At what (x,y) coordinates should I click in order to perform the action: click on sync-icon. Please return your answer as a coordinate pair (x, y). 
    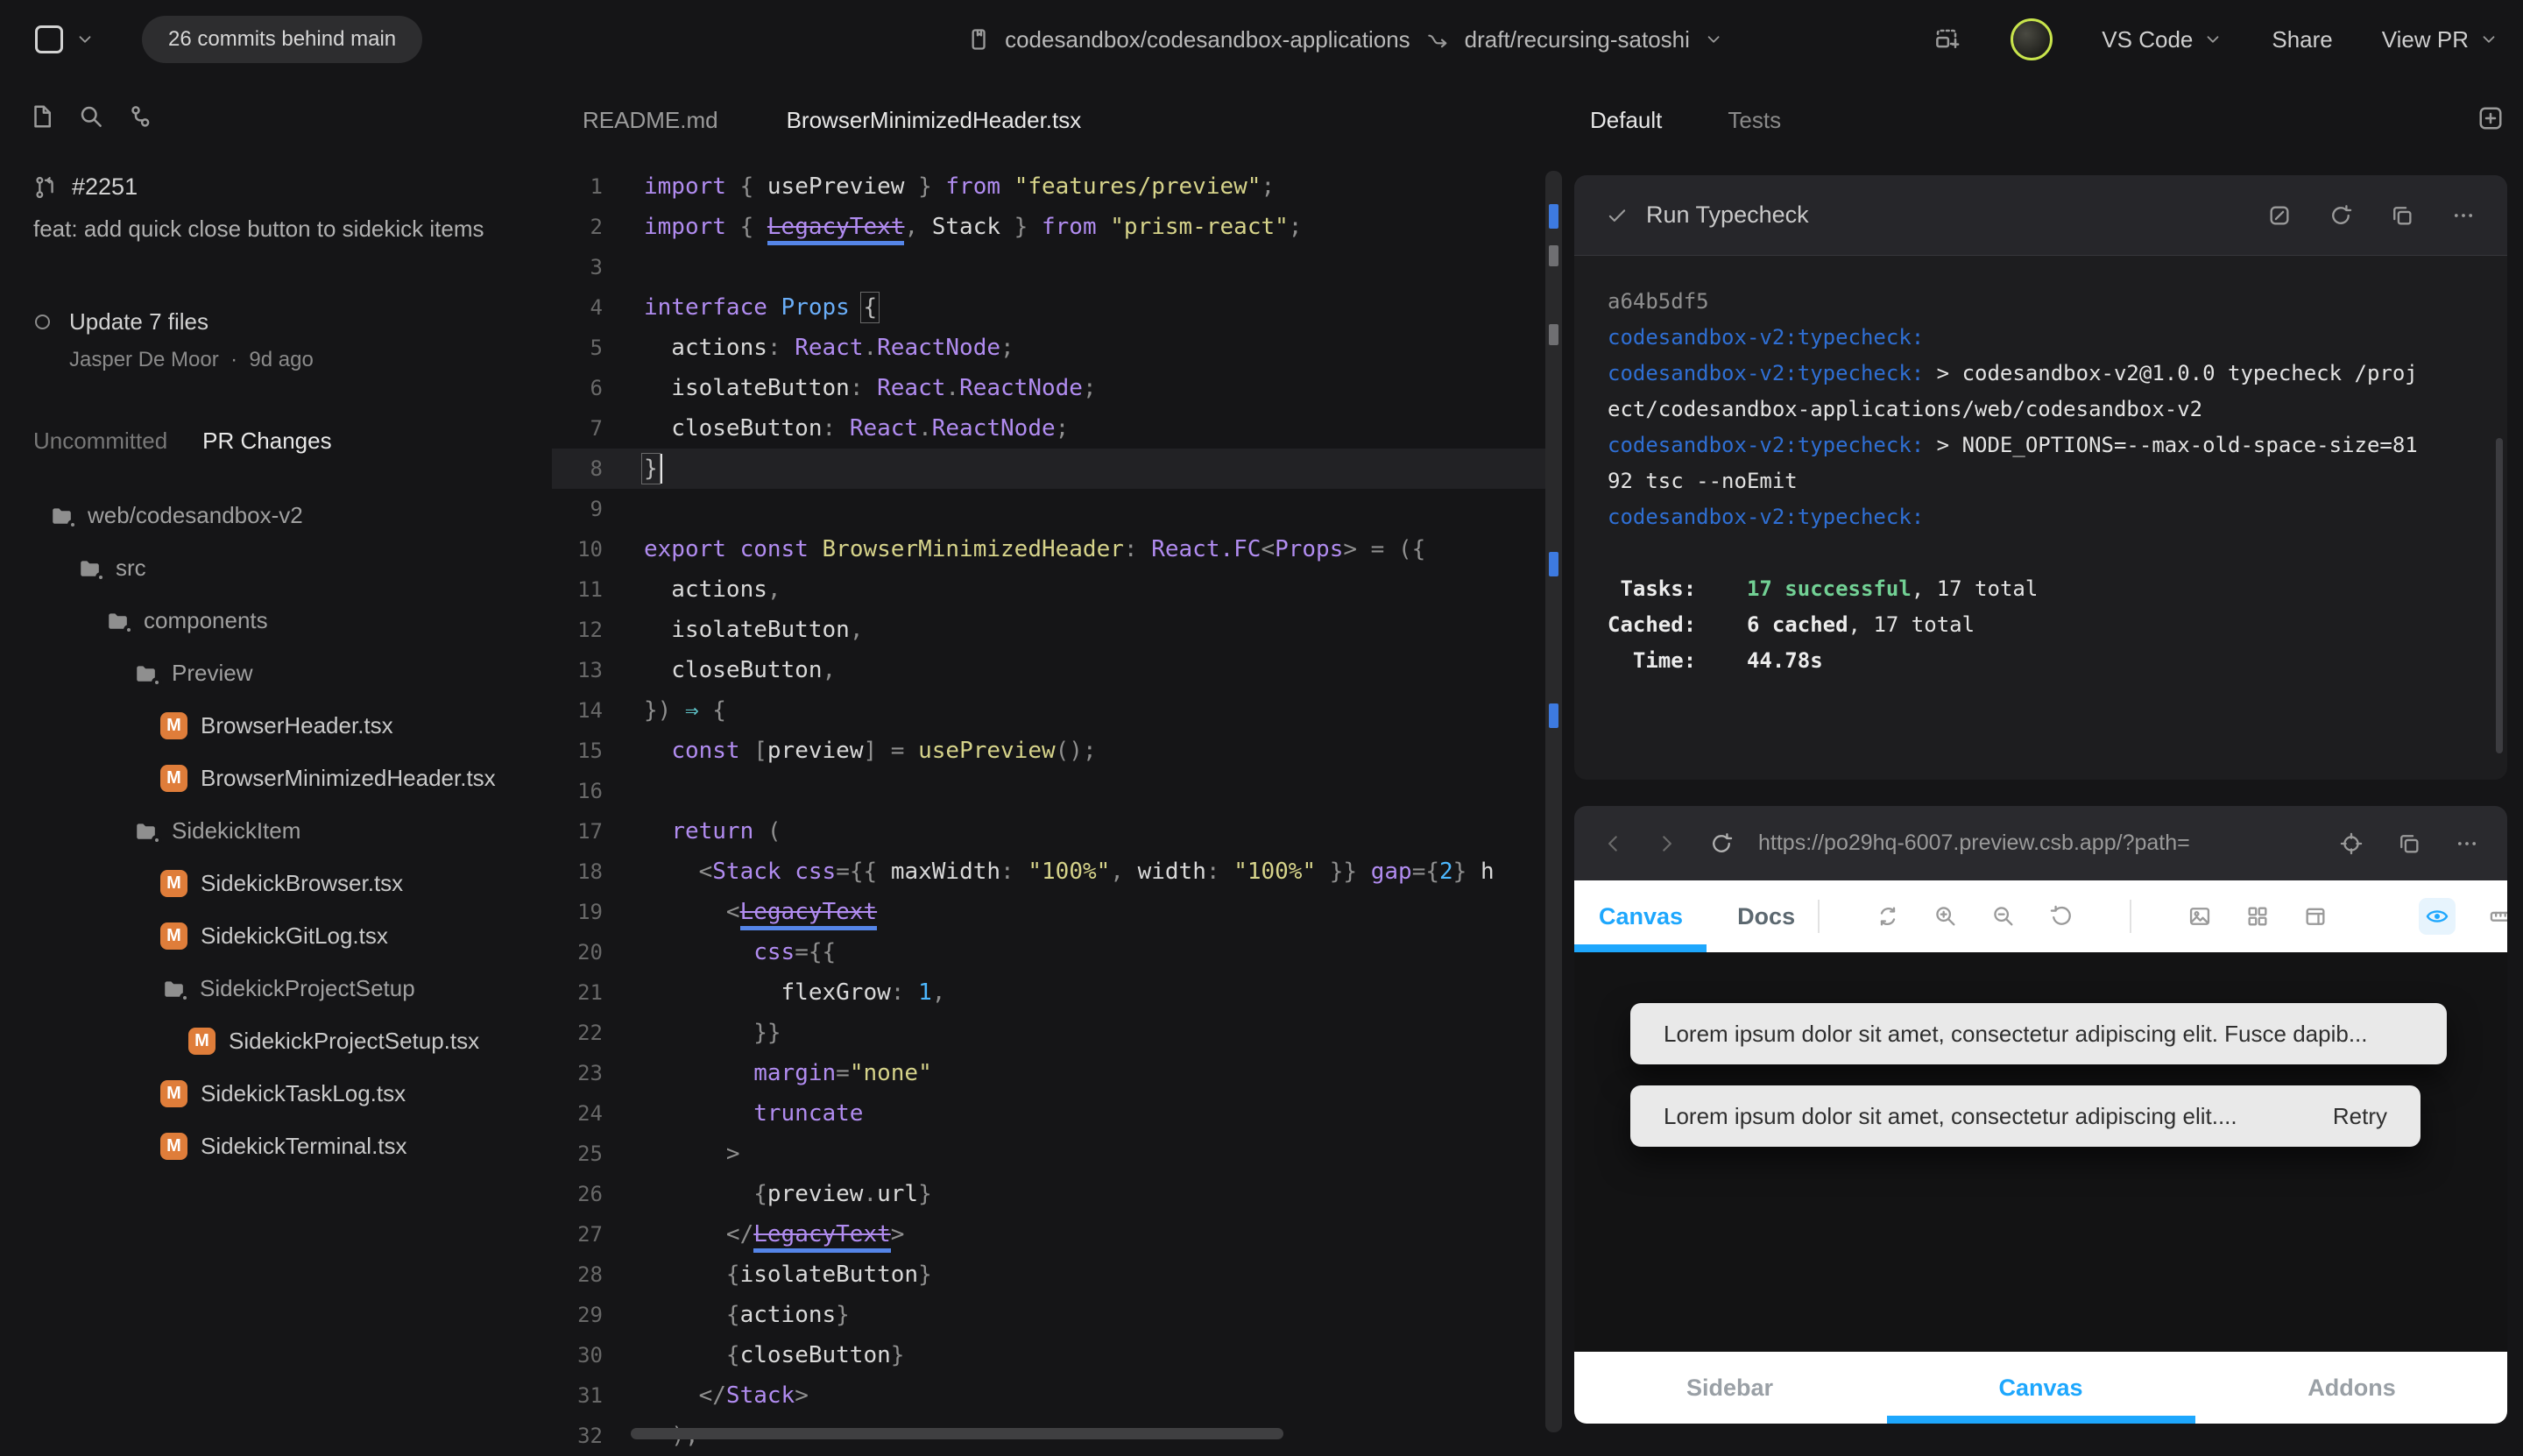
    Looking at the image, I should click on (1888, 917).